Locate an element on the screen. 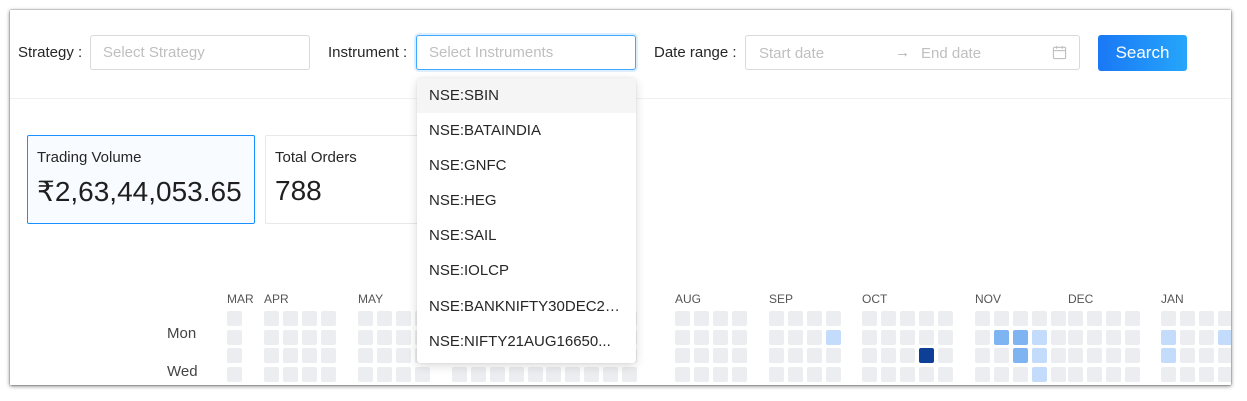  instrument-option: NSE:GNFC is located at coordinates (526, 165).